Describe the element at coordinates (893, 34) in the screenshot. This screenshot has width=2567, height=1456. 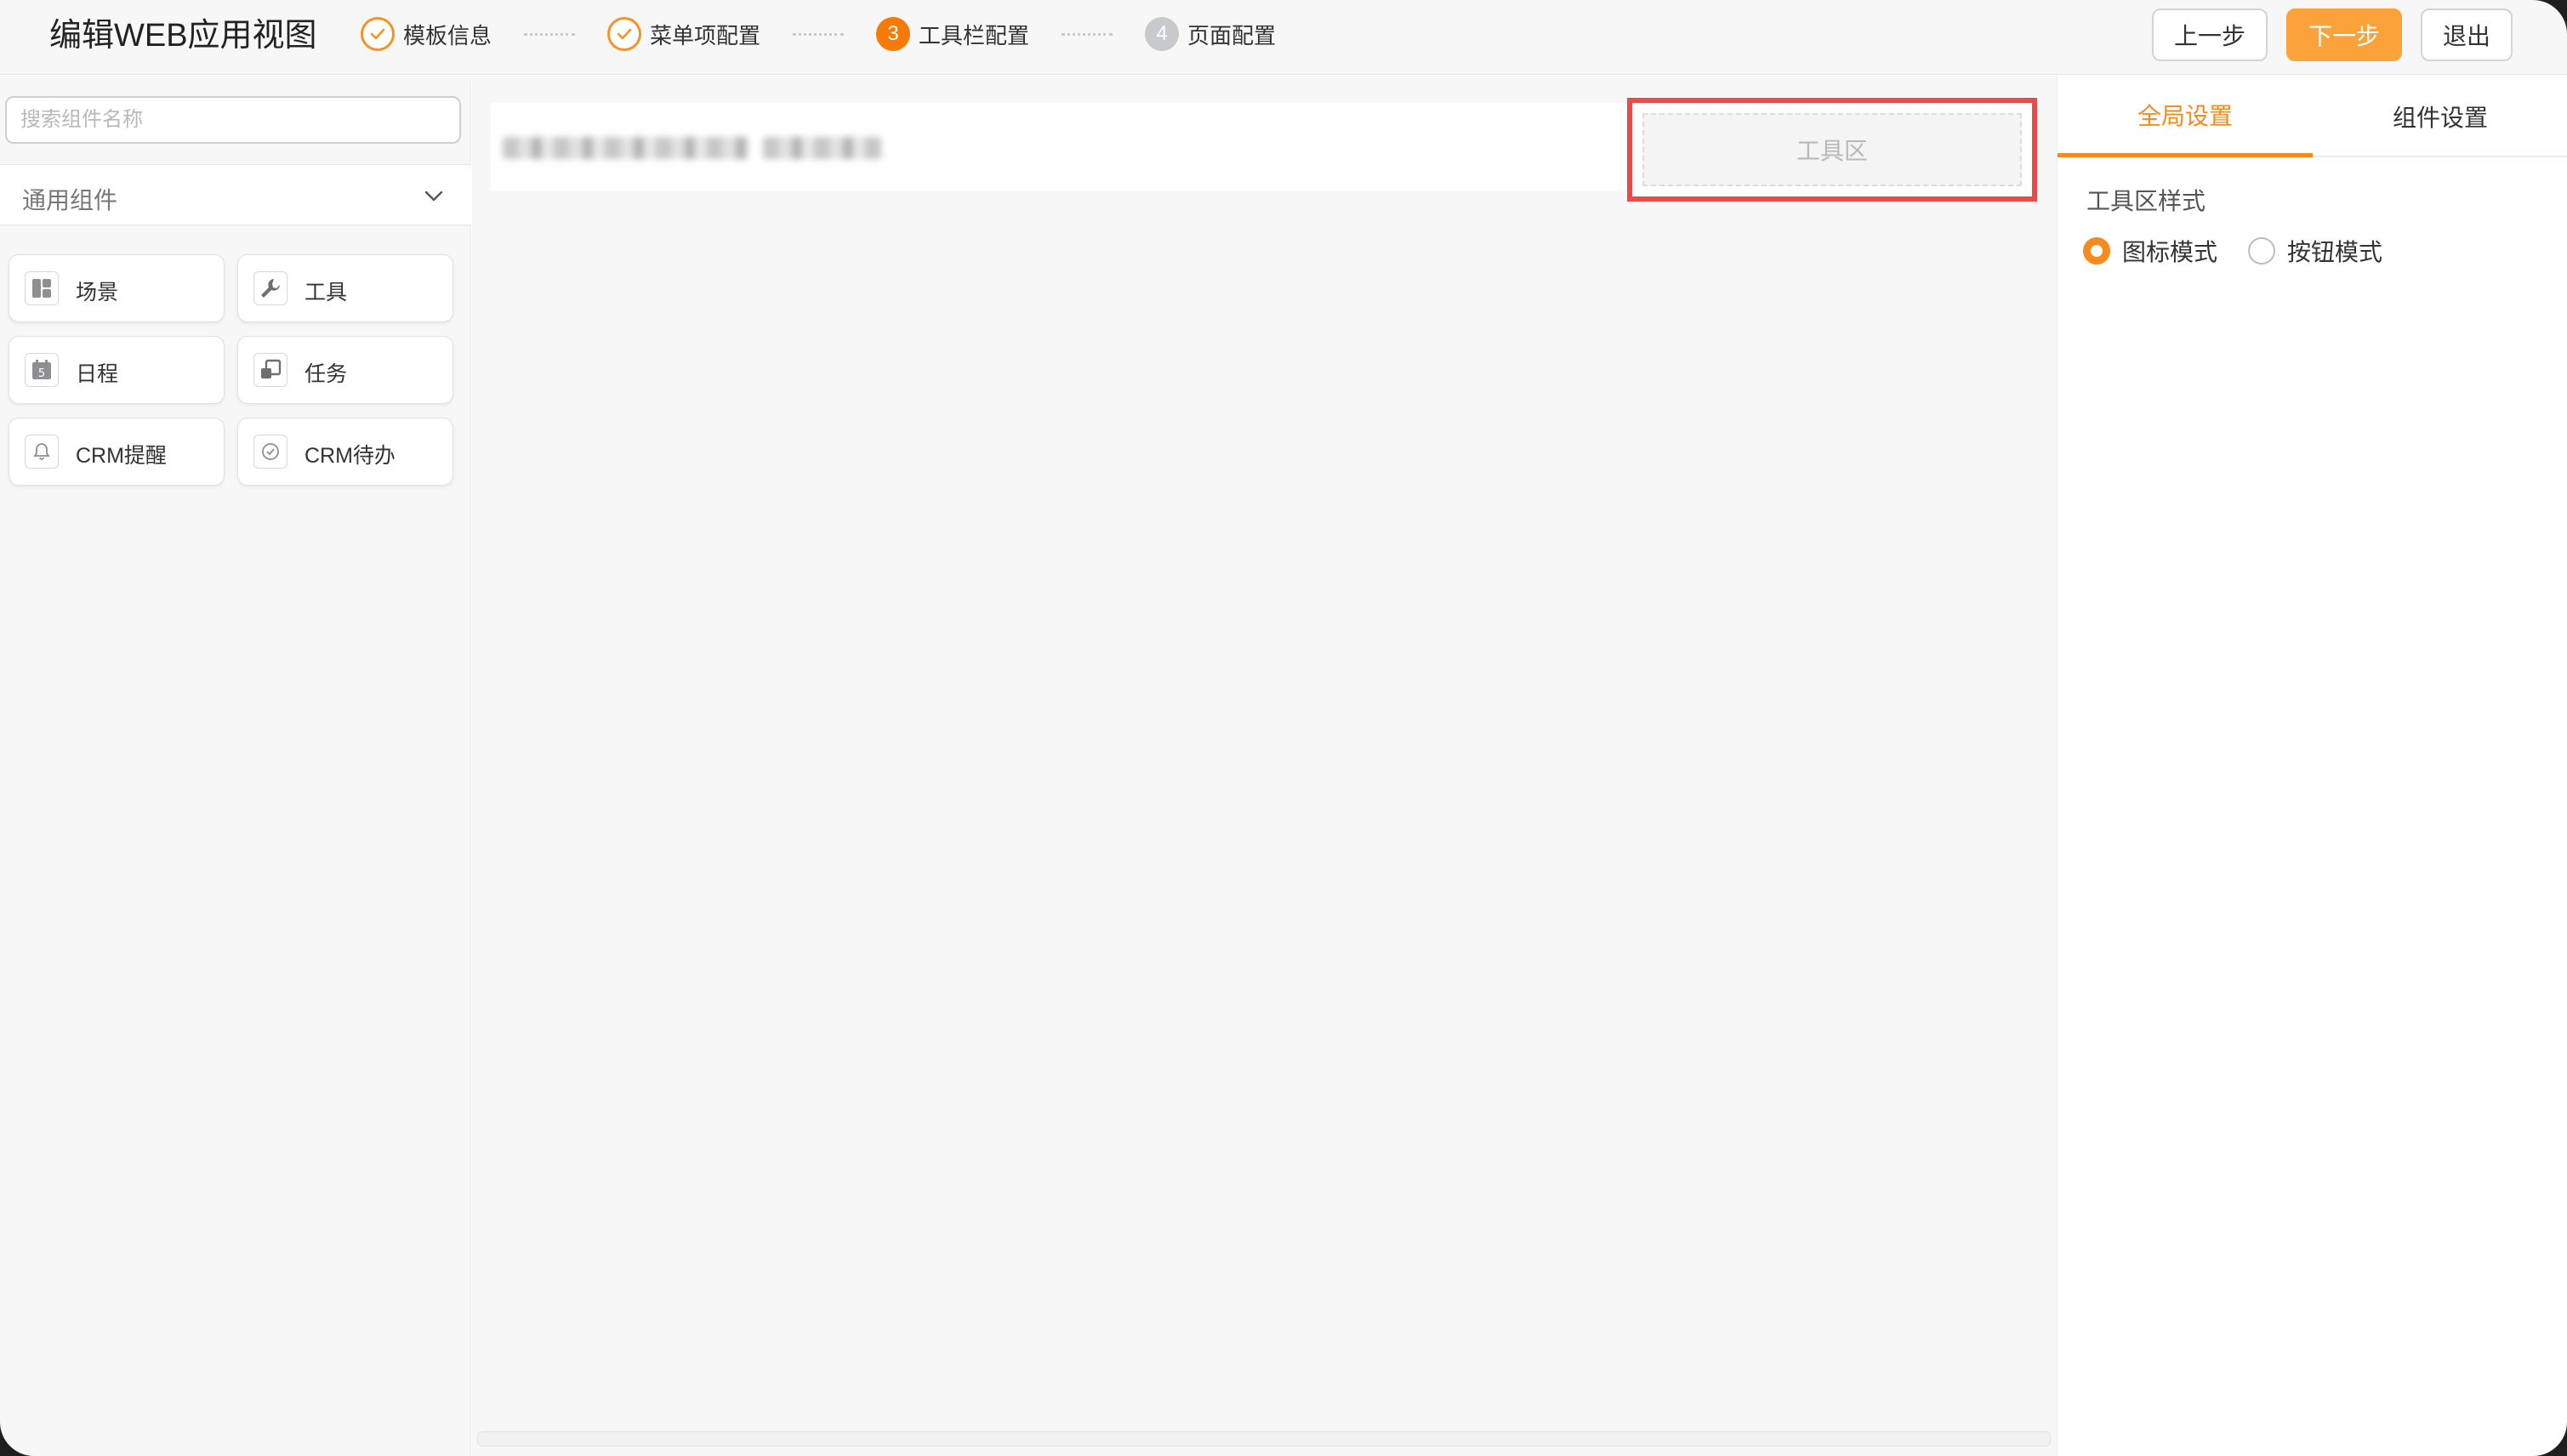
I see `step-number: 3` at that location.